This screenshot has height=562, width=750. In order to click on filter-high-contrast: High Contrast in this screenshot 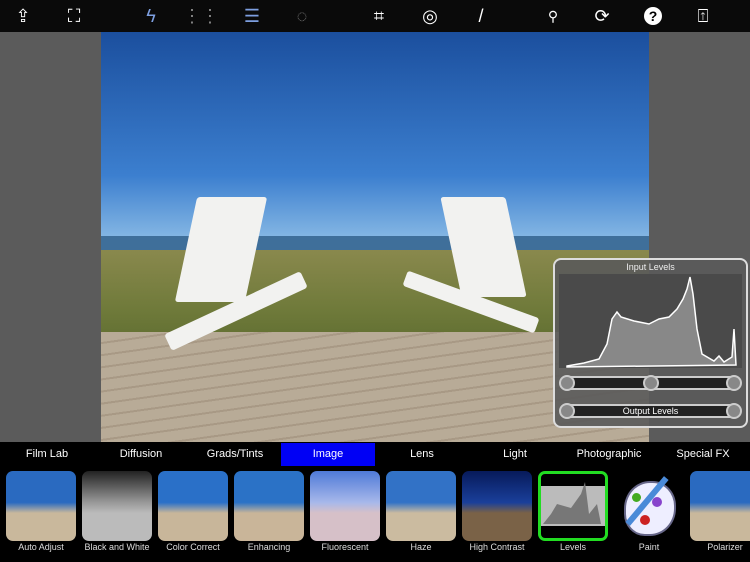, I will do `click(497, 513)`.